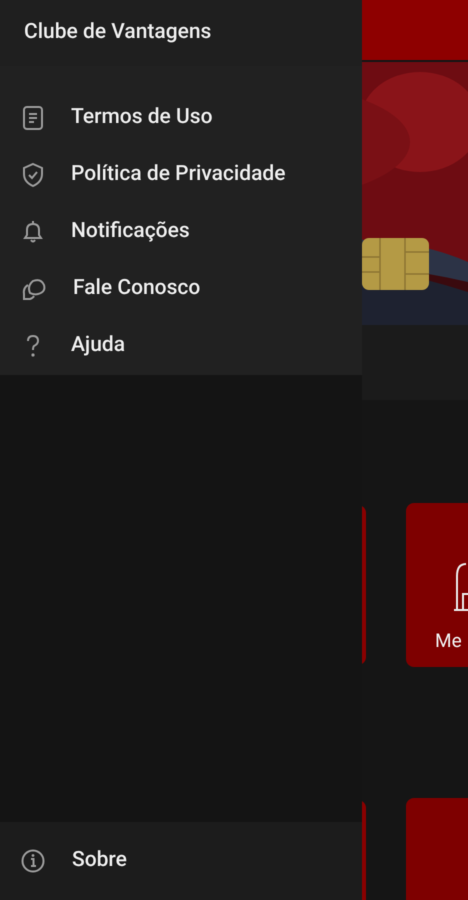 This screenshot has height=900, width=468. What do you see at coordinates (33, 231) in the screenshot?
I see `bell-icon` at bounding box center [33, 231].